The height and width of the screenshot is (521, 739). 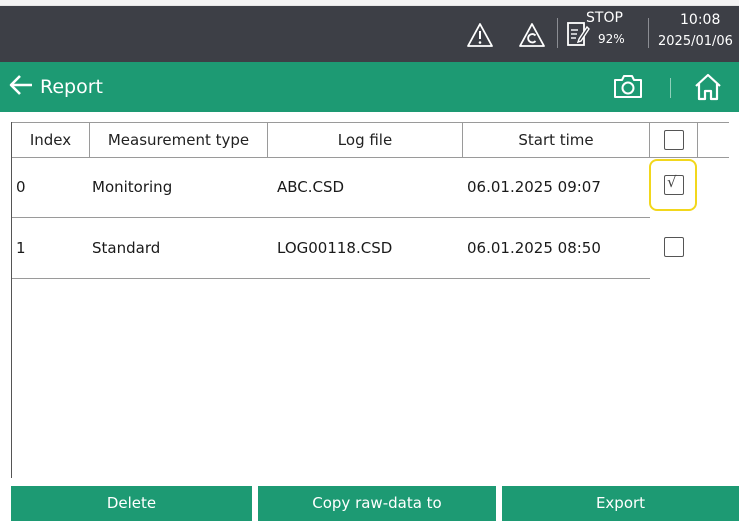 I want to click on table-row: 0 Monitoring ABC.CSD 06.01.2025 09:07, so click(x=331, y=187).